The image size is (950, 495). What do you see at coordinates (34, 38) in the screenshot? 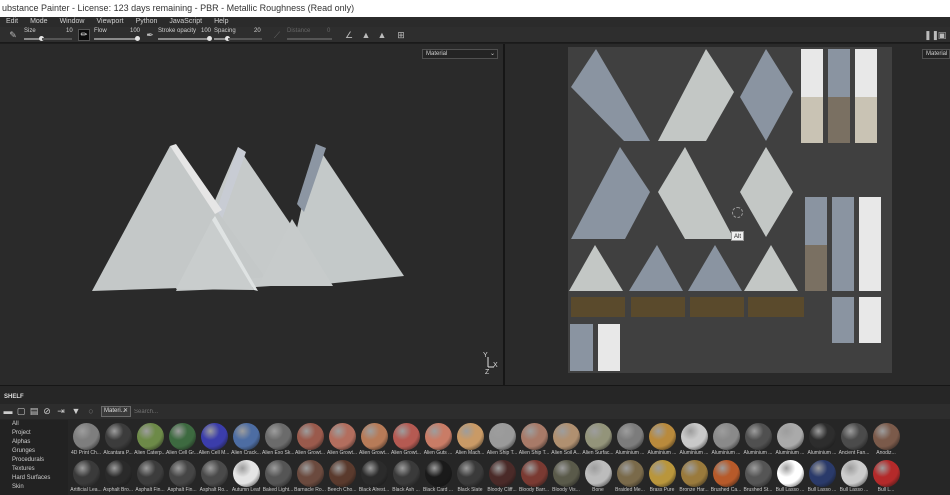
I see `size-slider` at bounding box center [34, 38].